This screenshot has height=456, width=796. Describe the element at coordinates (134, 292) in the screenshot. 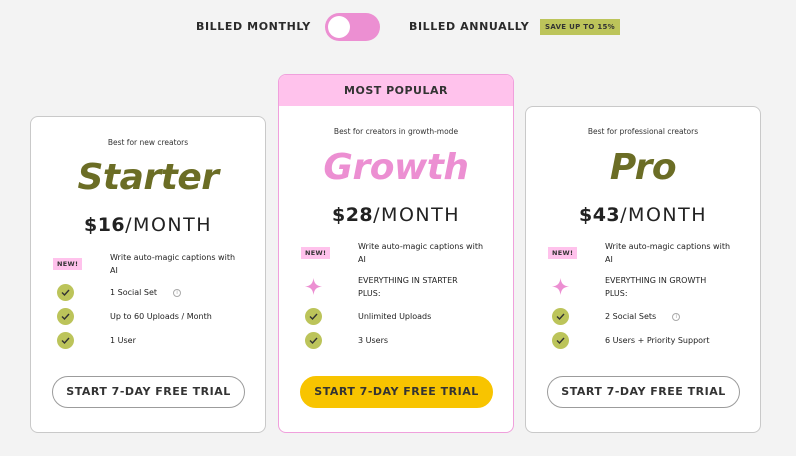

I see `feature-label: 1 Social Set` at that location.